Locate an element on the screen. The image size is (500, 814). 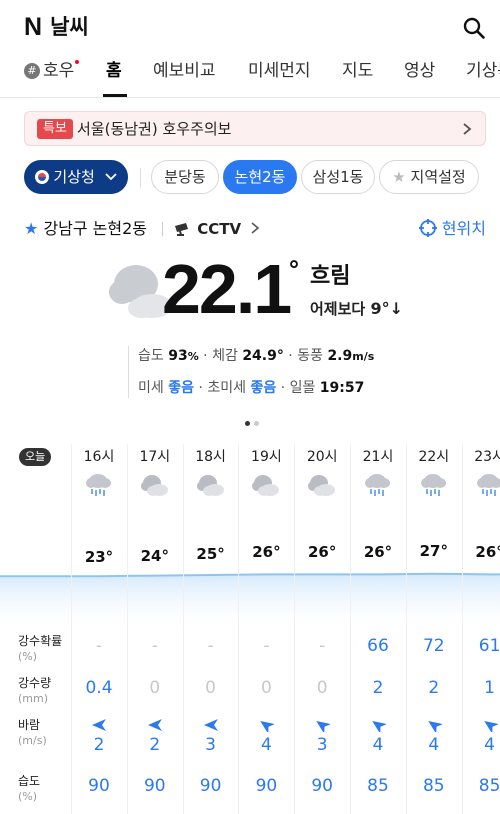
current-location-button: 현위치 is located at coordinates (452, 229).